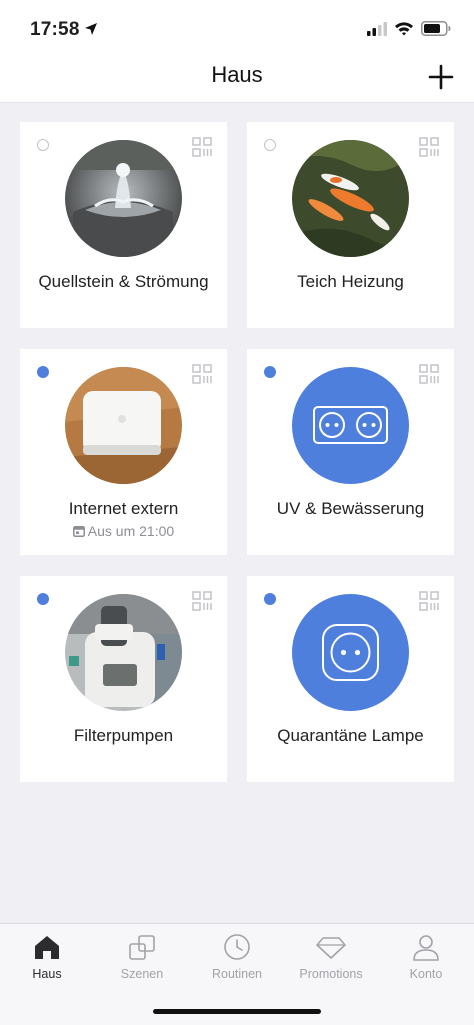 The width and height of the screenshot is (474, 1025). I want to click on status-bar: 17:58, so click(237, 26).